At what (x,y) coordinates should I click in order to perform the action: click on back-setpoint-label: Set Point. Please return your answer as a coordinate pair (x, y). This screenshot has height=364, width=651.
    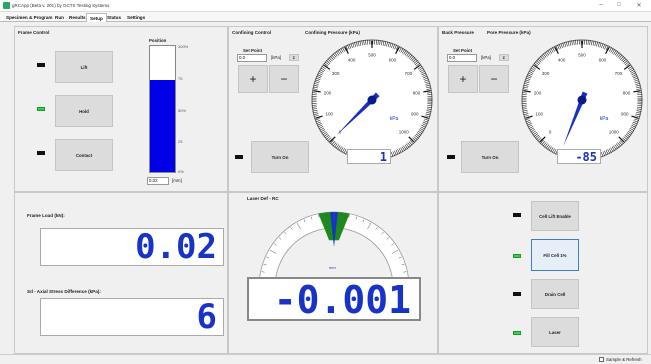
    Looking at the image, I should click on (463, 50).